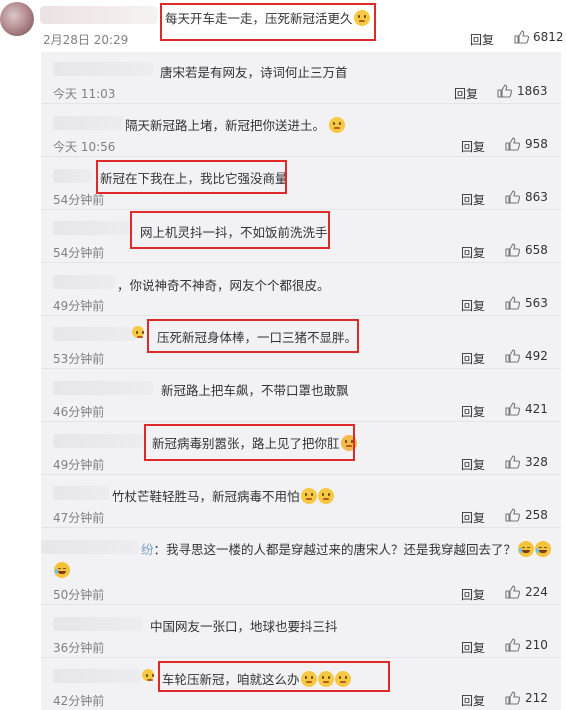 The height and width of the screenshot is (710, 566). I want to click on reply-text: 竹杖芒鞋轻胜马，新冠病毒不用怕, so click(223, 495).